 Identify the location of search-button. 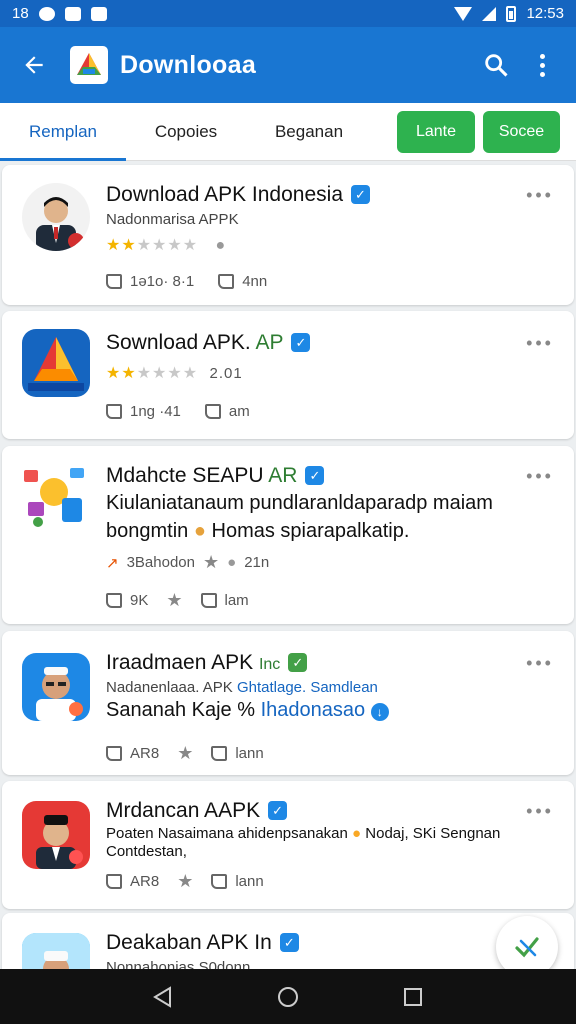
(496, 65).